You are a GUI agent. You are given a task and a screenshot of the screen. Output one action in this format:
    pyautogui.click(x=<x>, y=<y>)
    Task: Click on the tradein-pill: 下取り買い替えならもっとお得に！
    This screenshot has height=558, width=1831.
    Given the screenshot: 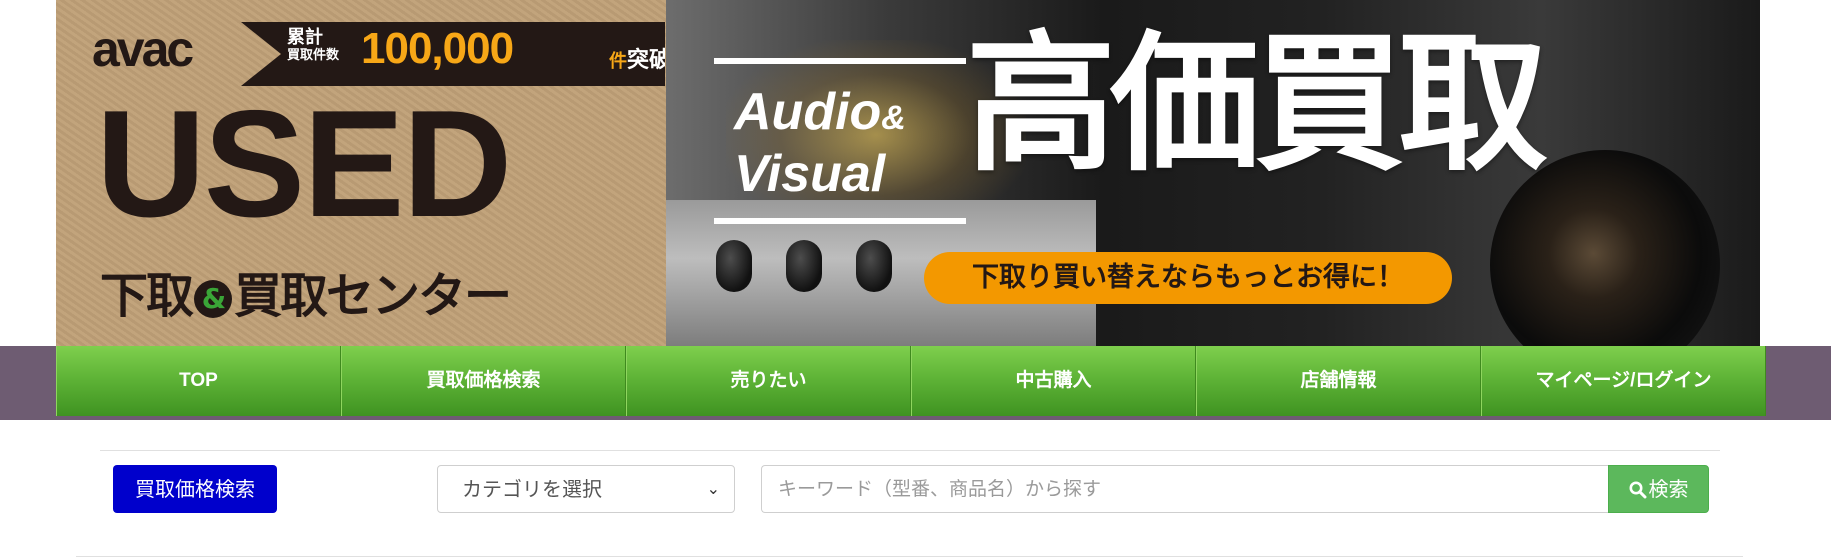 What is the action you would take?
    pyautogui.click(x=1188, y=278)
    